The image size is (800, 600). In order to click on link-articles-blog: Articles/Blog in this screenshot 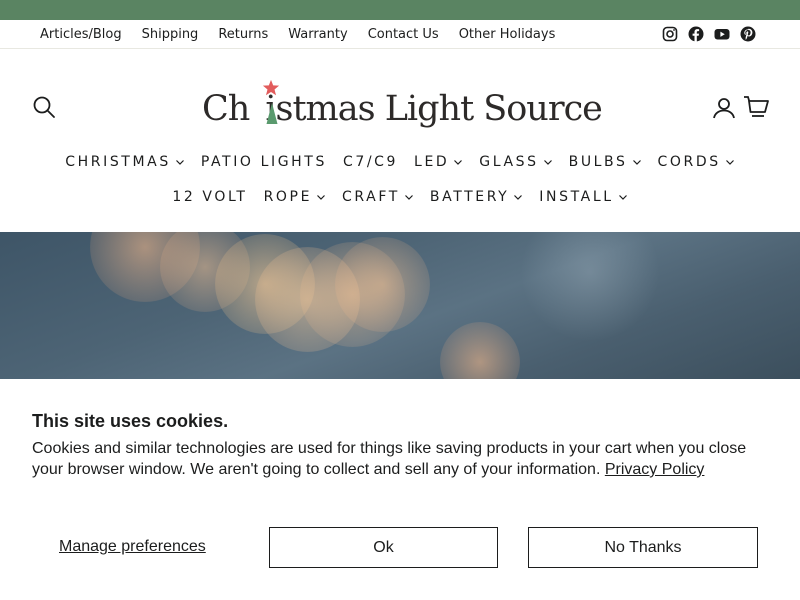, I will do `click(81, 34)`.